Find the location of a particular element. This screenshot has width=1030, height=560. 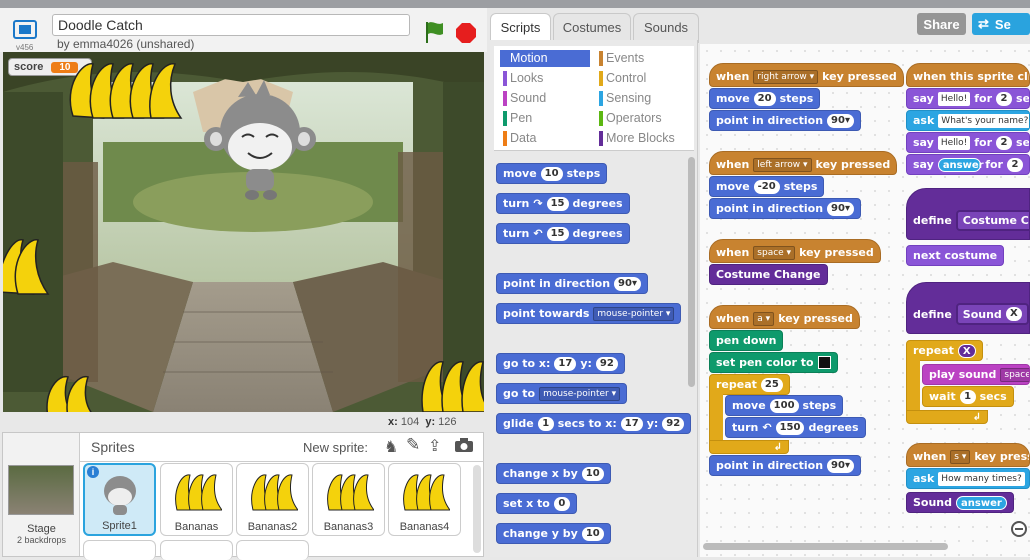

ask-block: ask What's your name? is located at coordinates (968, 120).